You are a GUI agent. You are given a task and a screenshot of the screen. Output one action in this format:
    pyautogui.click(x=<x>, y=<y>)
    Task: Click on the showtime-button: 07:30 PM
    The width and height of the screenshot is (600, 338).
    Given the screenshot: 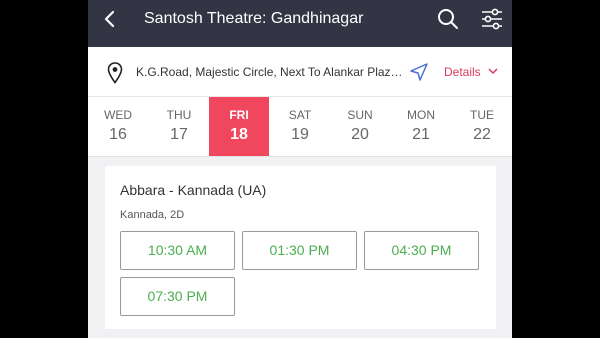 What is the action you would take?
    pyautogui.click(x=177, y=296)
    